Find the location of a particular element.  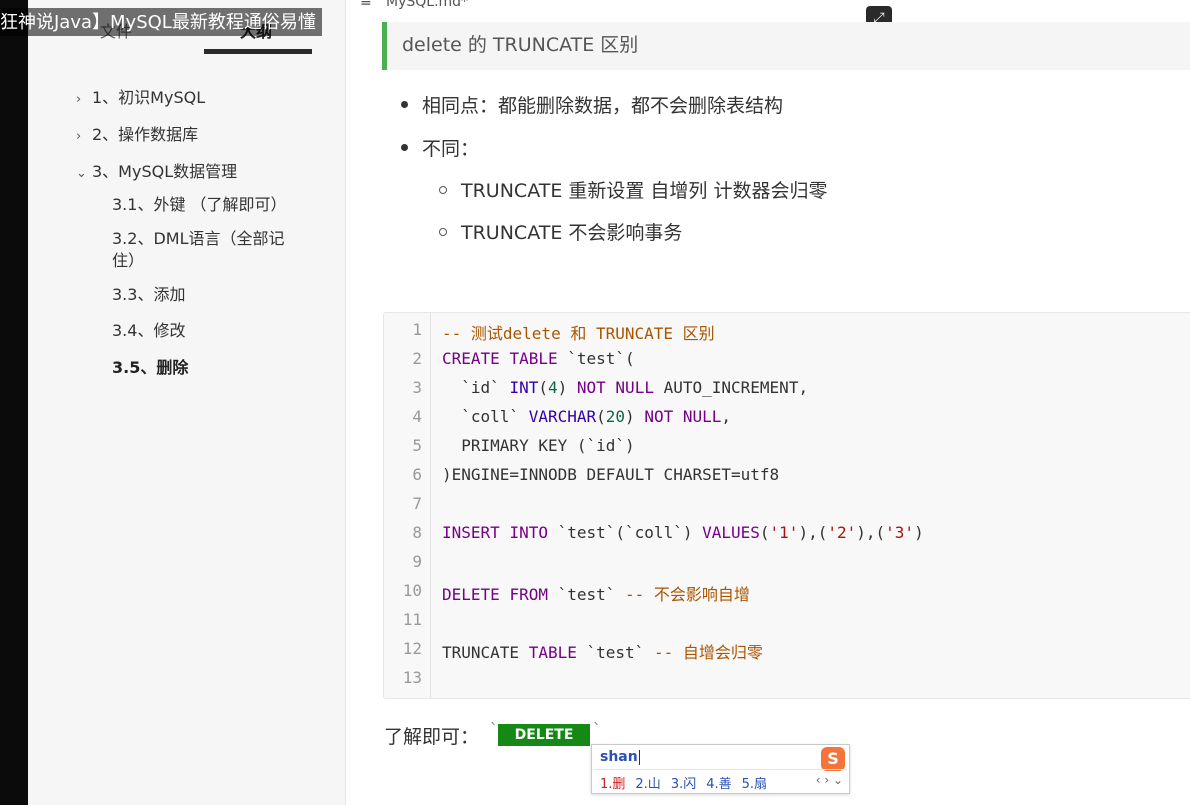

code-comment: -- 不会影响自增 is located at coordinates (687, 594).